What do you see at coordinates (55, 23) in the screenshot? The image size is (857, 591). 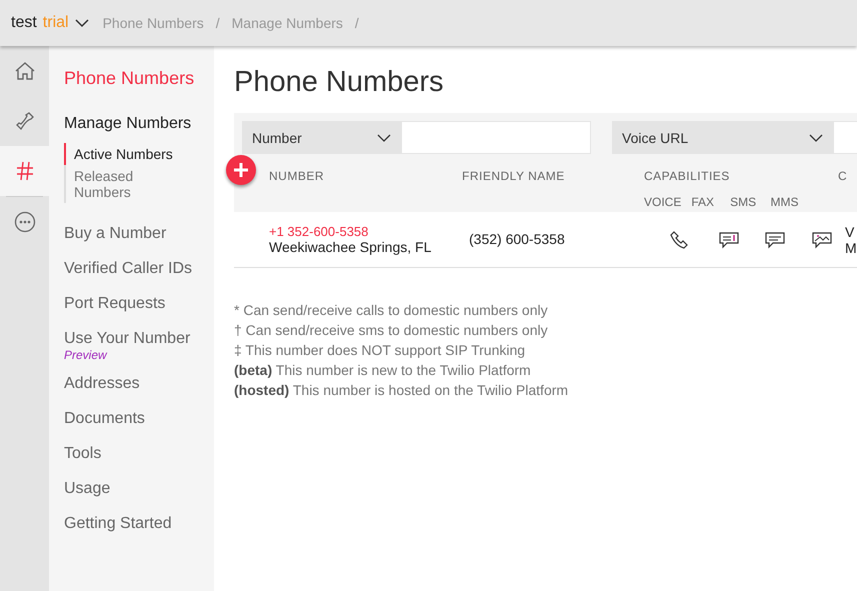 I see `account-plan: trial` at bounding box center [55, 23].